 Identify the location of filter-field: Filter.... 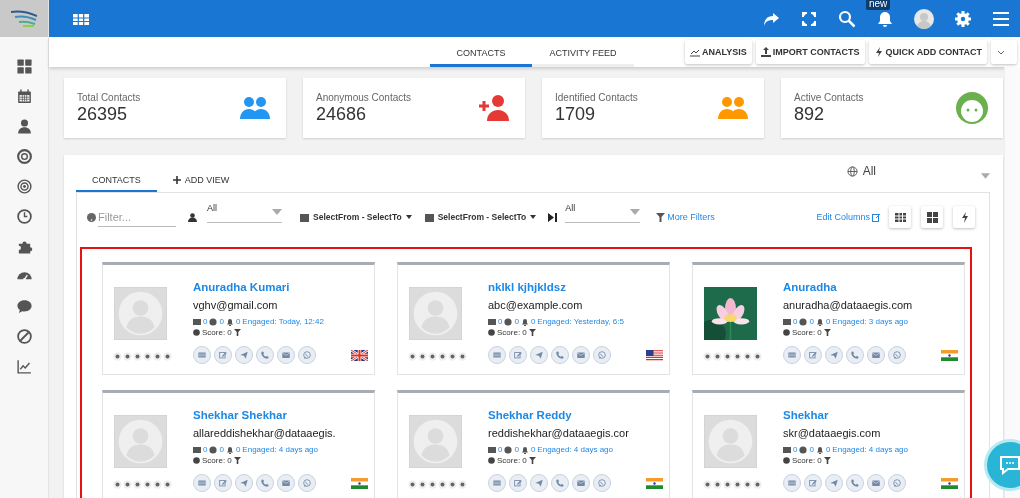
(137, 217).